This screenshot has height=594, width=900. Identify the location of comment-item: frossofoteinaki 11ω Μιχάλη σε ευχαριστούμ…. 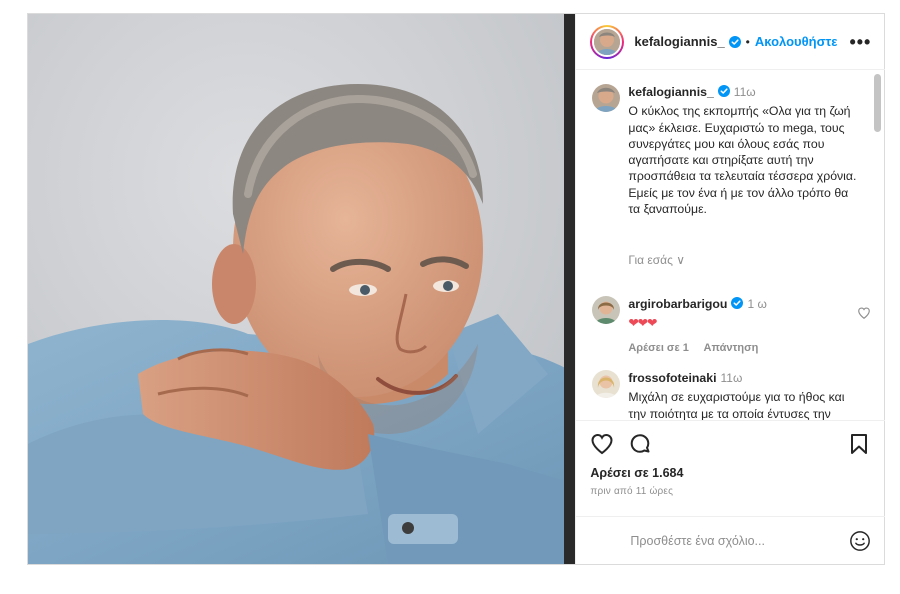
(727, 395).